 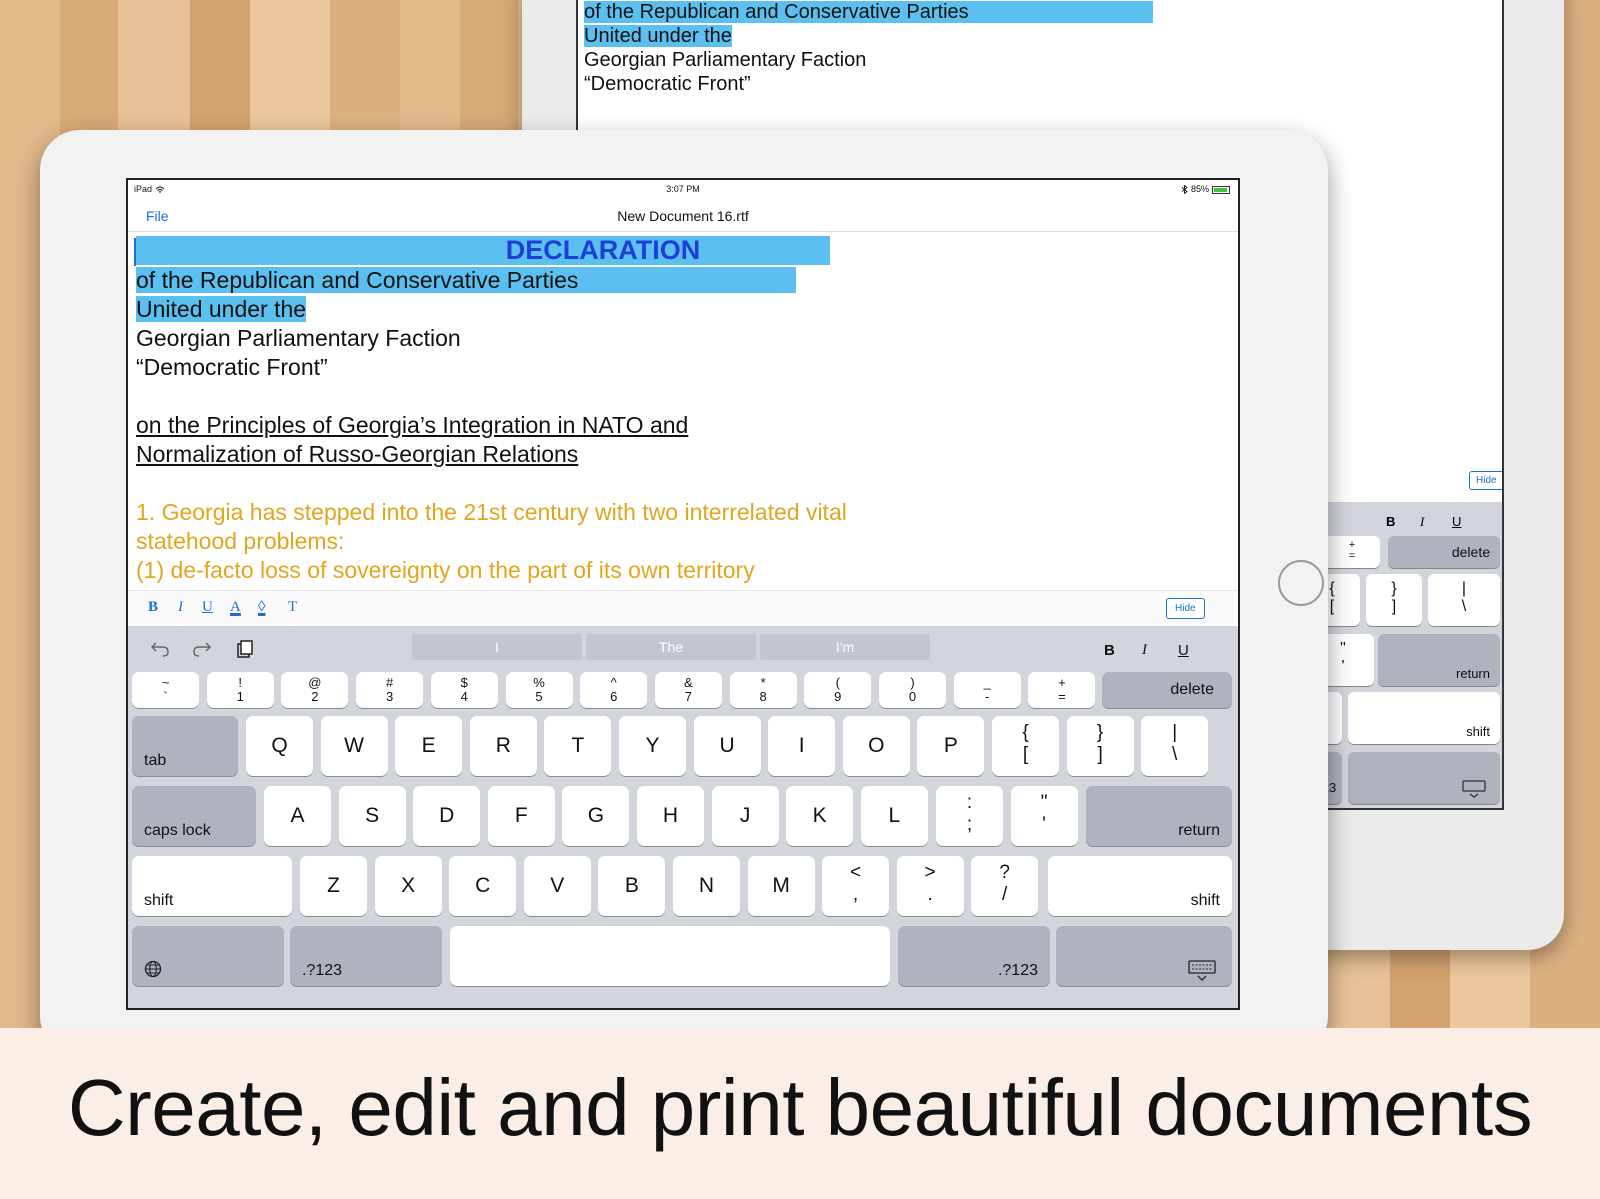 I want to click on paste-icon, so click(x=245, y=649).